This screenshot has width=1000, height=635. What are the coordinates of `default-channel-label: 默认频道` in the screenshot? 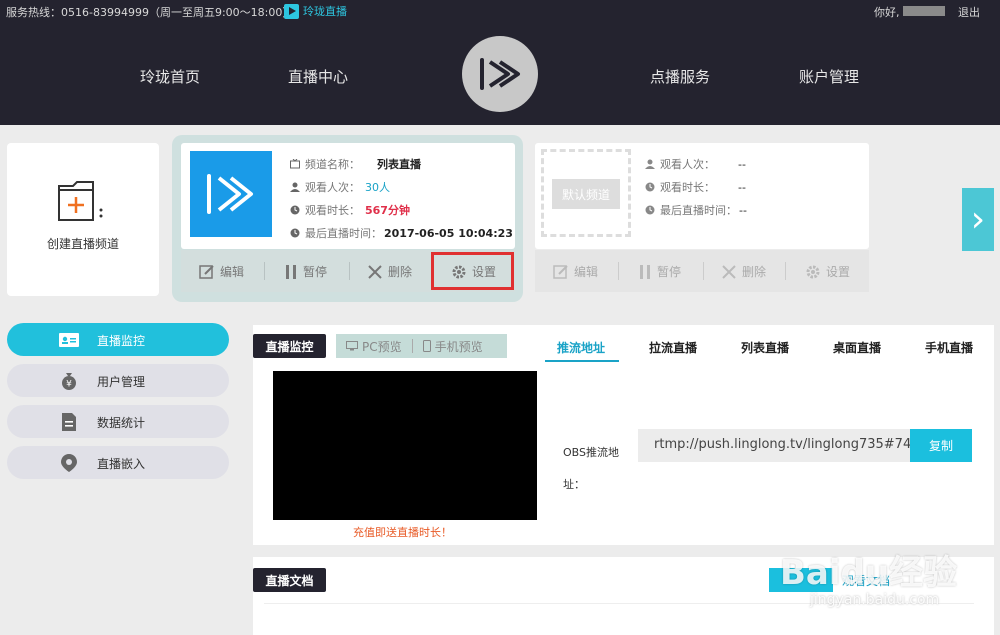 It's located at (586, 194).